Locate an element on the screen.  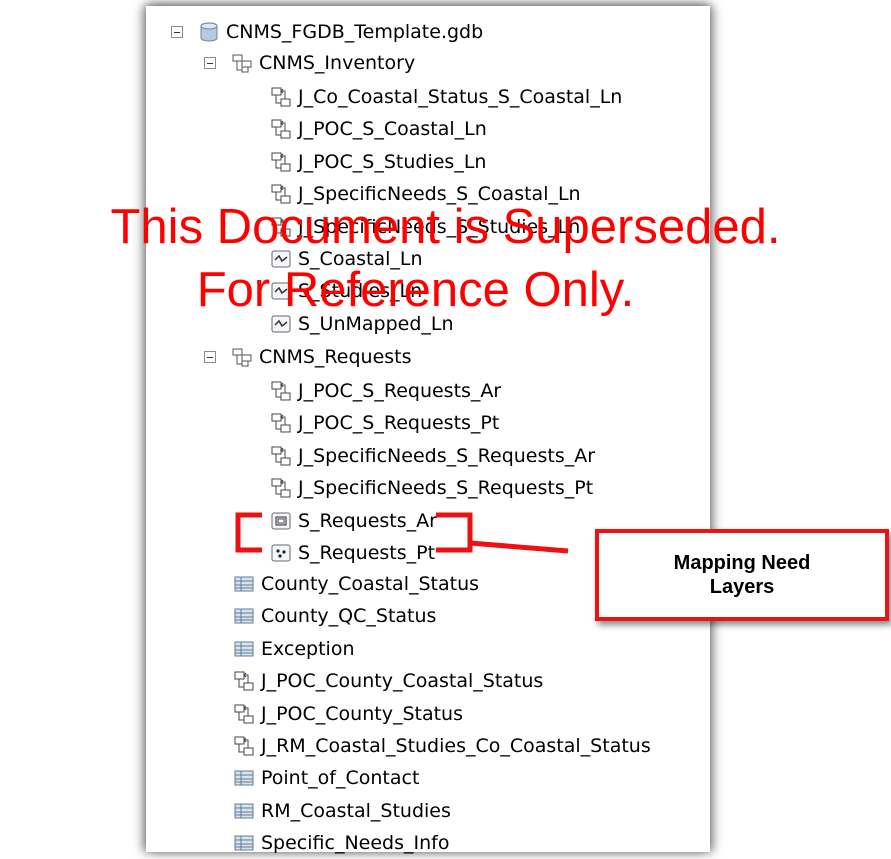
tree-item-specific-needs-info: Specific_Needs_Info is located at coordinates (341, 843).